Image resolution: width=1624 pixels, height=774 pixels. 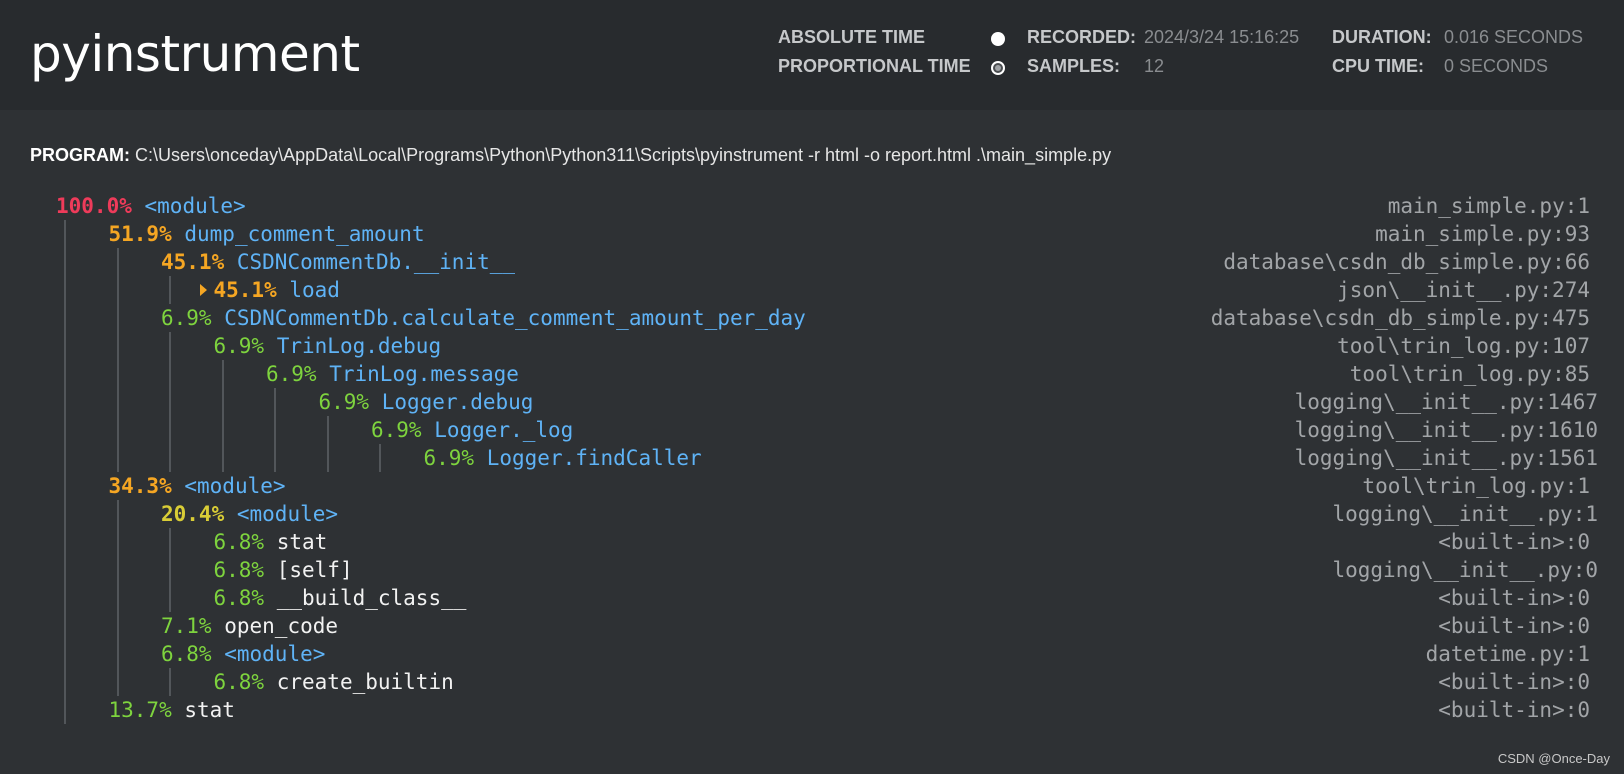 I want to click on frame-location: main_simple.py:93, so click(x=1482, y=234).